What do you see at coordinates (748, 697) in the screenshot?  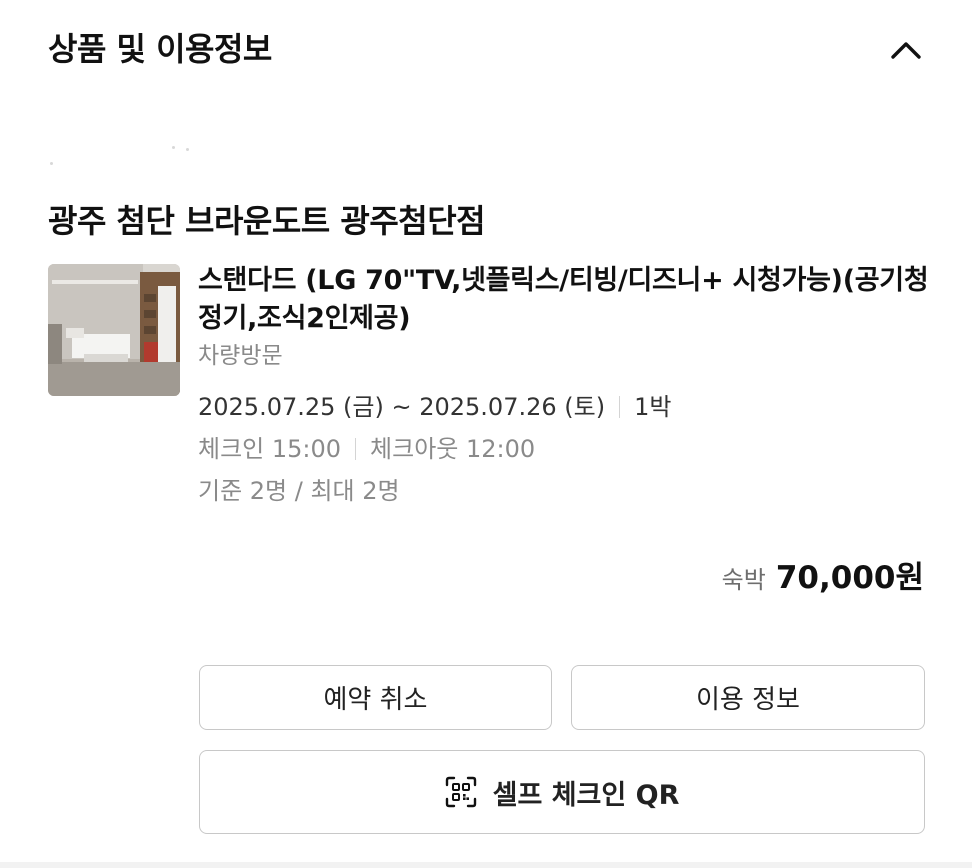 I see `usage-info-button: 이용 정보` at bounding box center [748, 697].